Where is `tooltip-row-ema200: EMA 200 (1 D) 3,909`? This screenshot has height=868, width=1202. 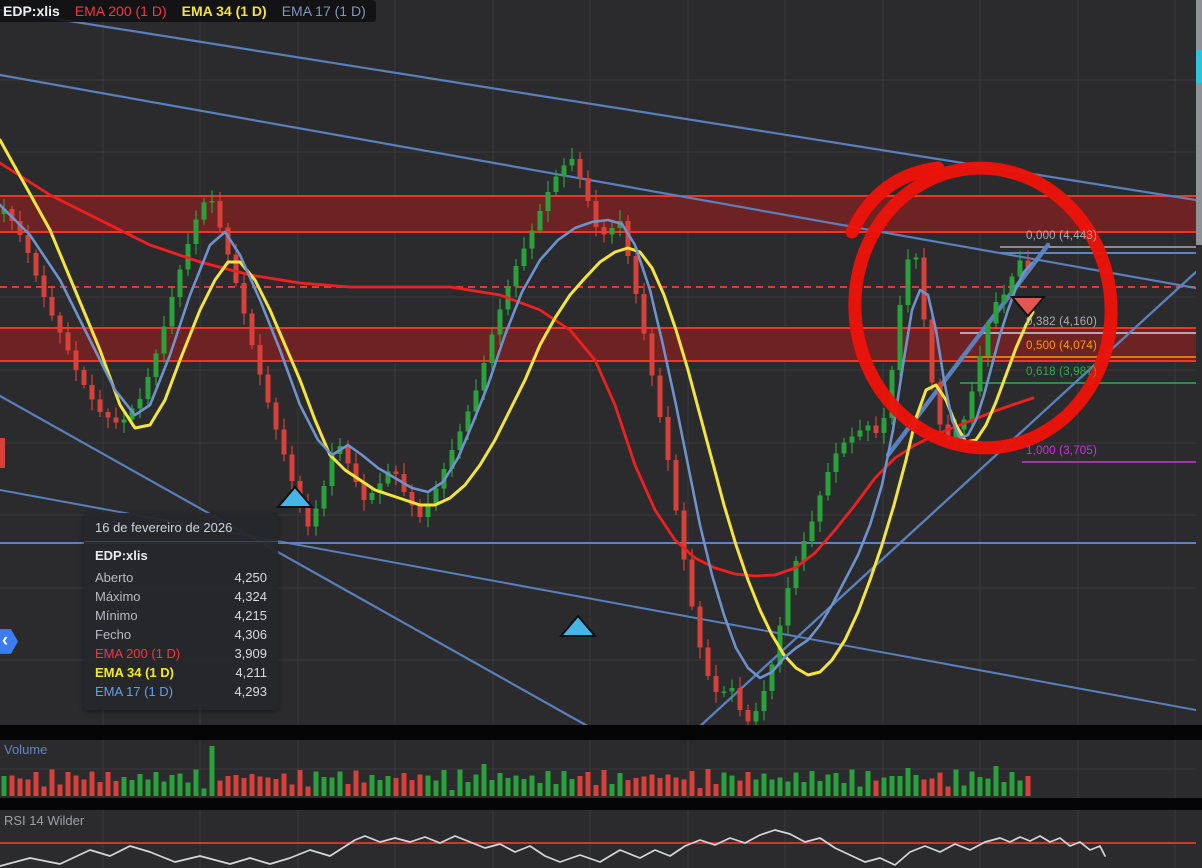
tooltip-row-ema200: EMA 200 (1 D) 3,909 is located at coordinates (181, 653).